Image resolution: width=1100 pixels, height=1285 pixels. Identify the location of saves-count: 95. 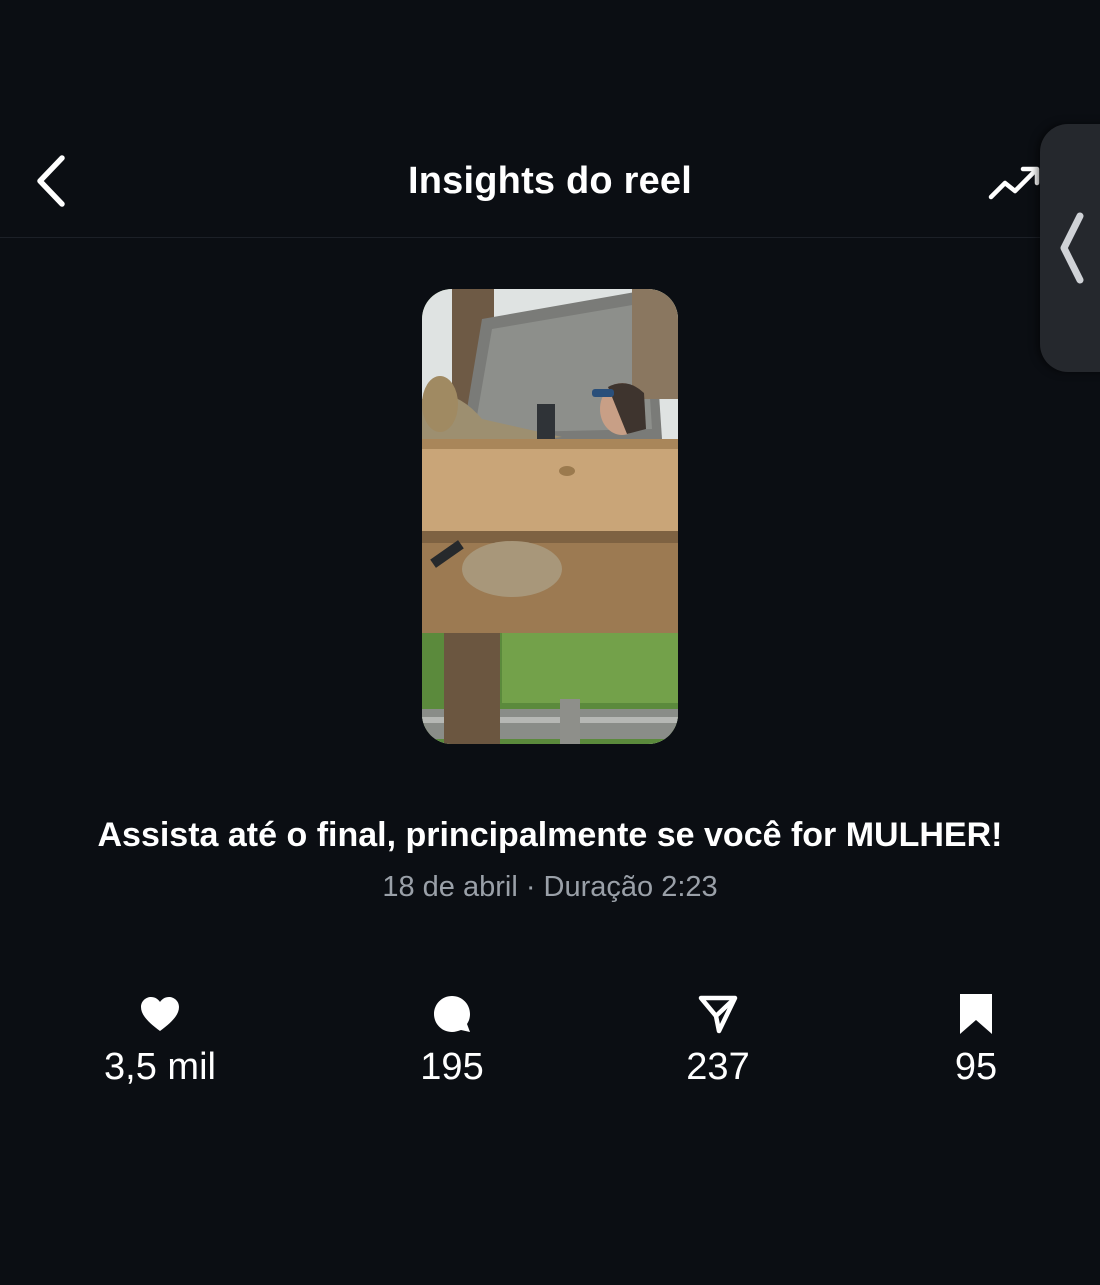
(976, 1067).